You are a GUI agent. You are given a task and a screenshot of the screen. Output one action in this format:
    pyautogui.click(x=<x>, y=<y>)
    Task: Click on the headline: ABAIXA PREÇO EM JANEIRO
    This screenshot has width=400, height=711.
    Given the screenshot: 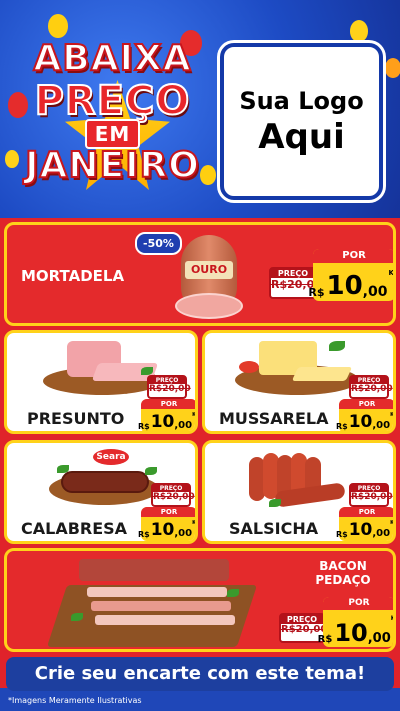 What is the action you would take?
    pyautogui.click(x=112, y=120)
    